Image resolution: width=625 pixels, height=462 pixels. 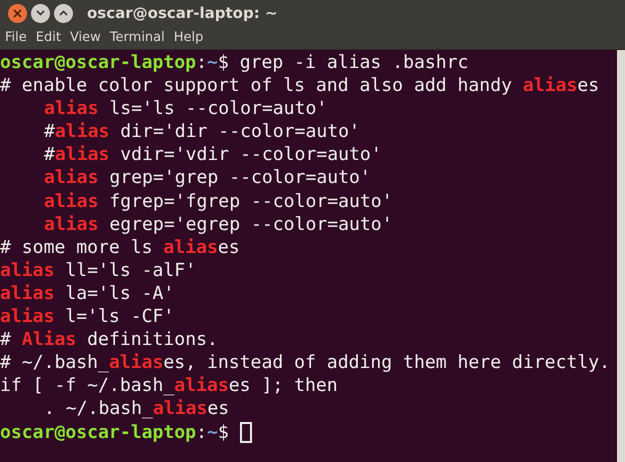 I want to click on menu-item: Edit, so click(x=48, y=38).